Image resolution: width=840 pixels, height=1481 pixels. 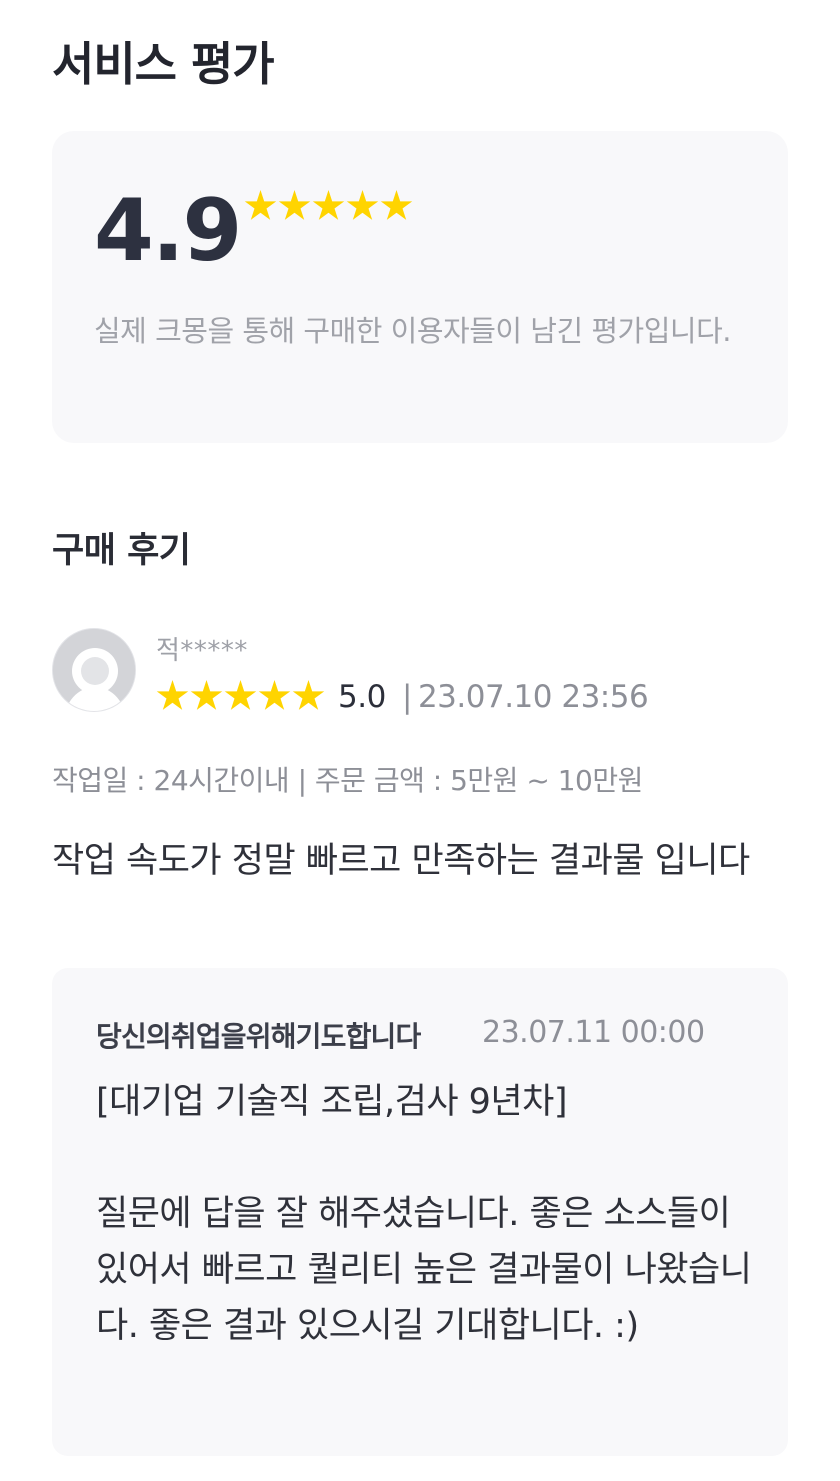 I want to click on average-star-rating, so click(x=328, y=206).